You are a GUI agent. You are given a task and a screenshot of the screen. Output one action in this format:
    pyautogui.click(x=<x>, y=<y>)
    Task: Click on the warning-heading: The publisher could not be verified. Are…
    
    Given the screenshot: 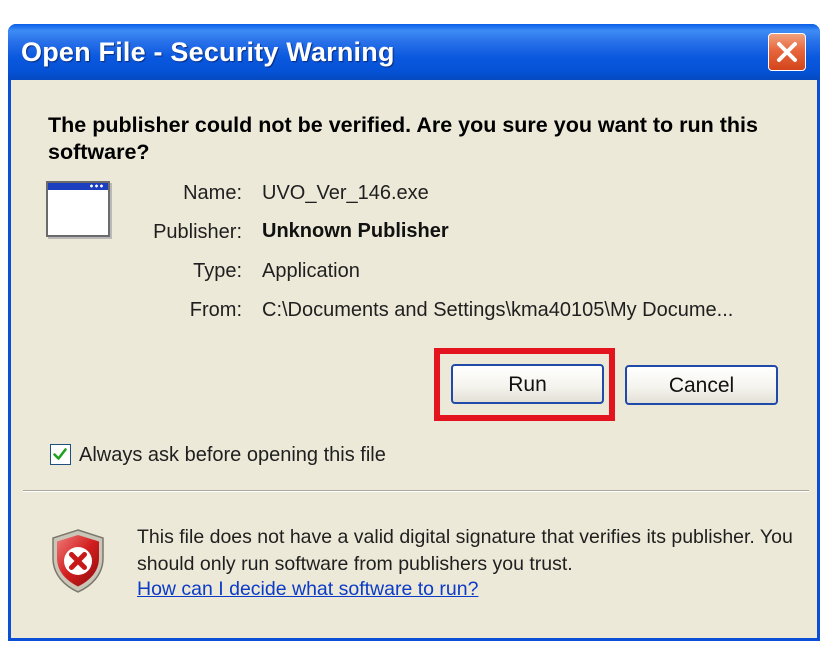 What is the action you would take?
    pyautogui.click(x=403, y=138)
    